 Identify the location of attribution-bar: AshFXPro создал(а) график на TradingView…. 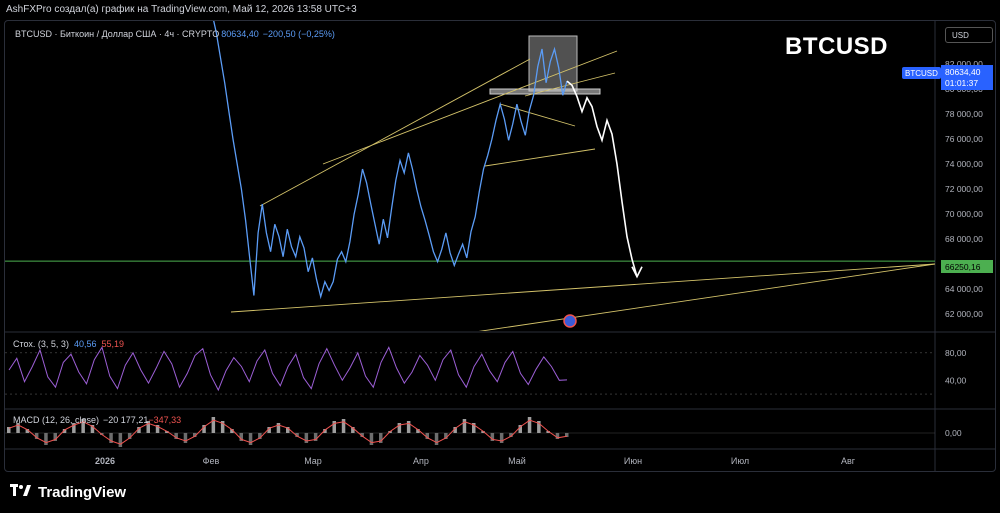
(500, 9).